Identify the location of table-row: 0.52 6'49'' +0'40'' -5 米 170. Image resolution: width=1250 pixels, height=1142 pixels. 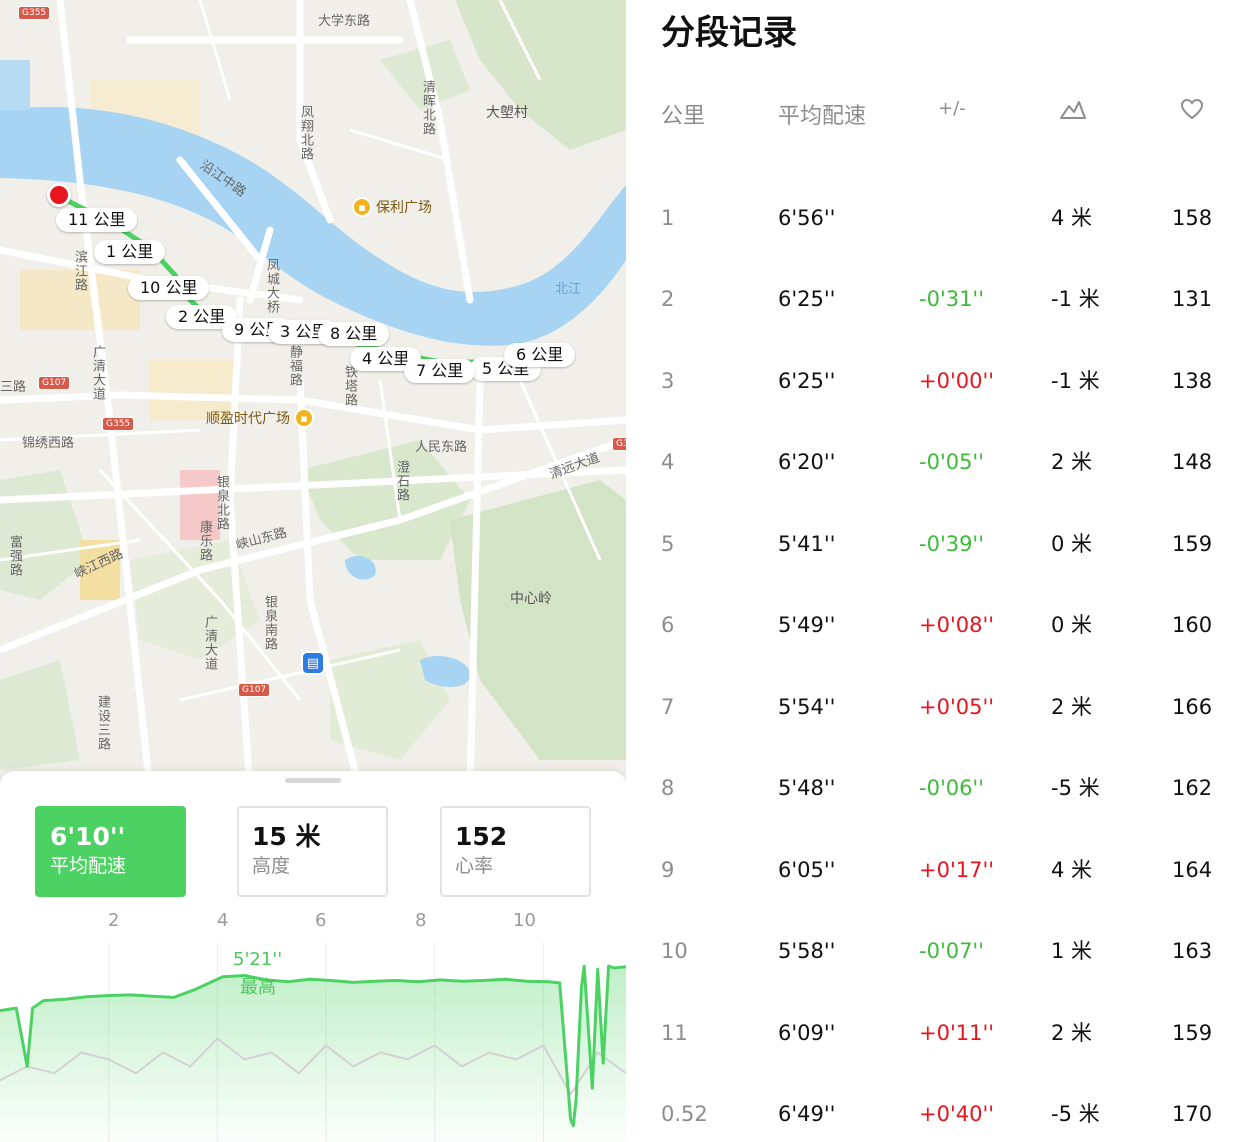
(938, 1113).